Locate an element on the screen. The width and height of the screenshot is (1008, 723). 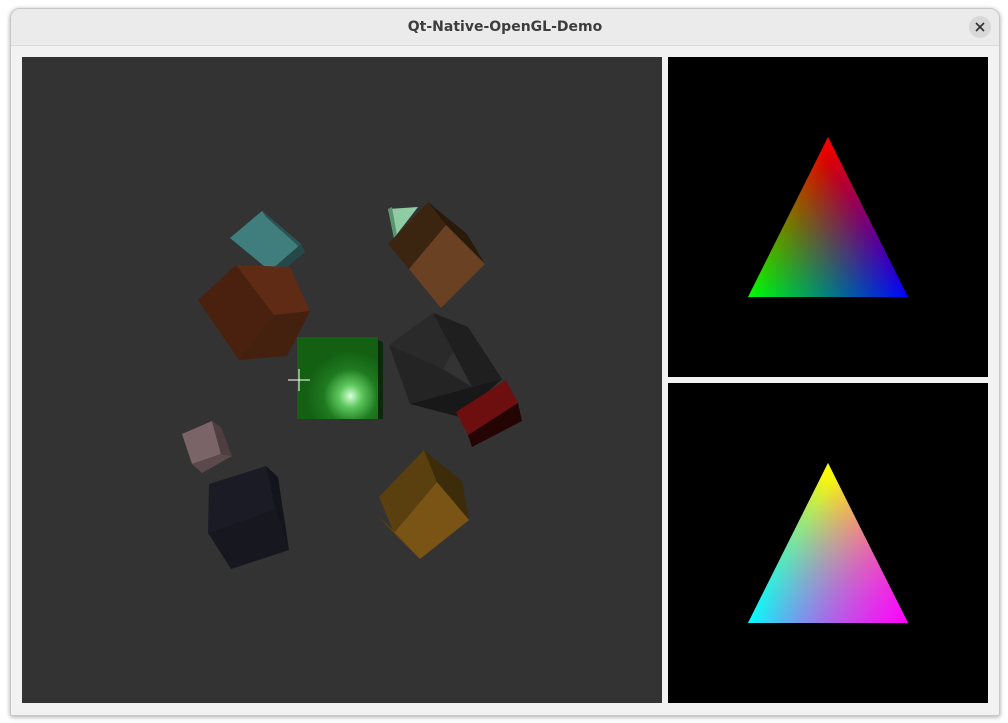
cube-mauve is located at coordinates (207, 447).